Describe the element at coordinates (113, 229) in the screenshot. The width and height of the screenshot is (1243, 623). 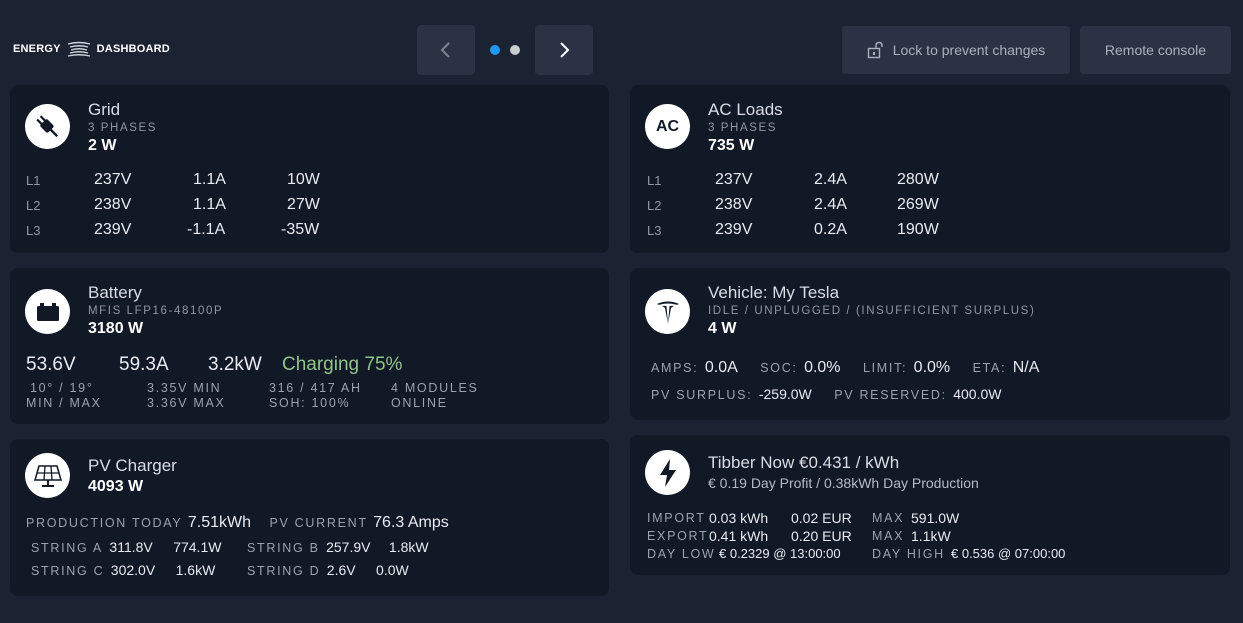
I see `grid-phase-voltage: 239V` at that location.